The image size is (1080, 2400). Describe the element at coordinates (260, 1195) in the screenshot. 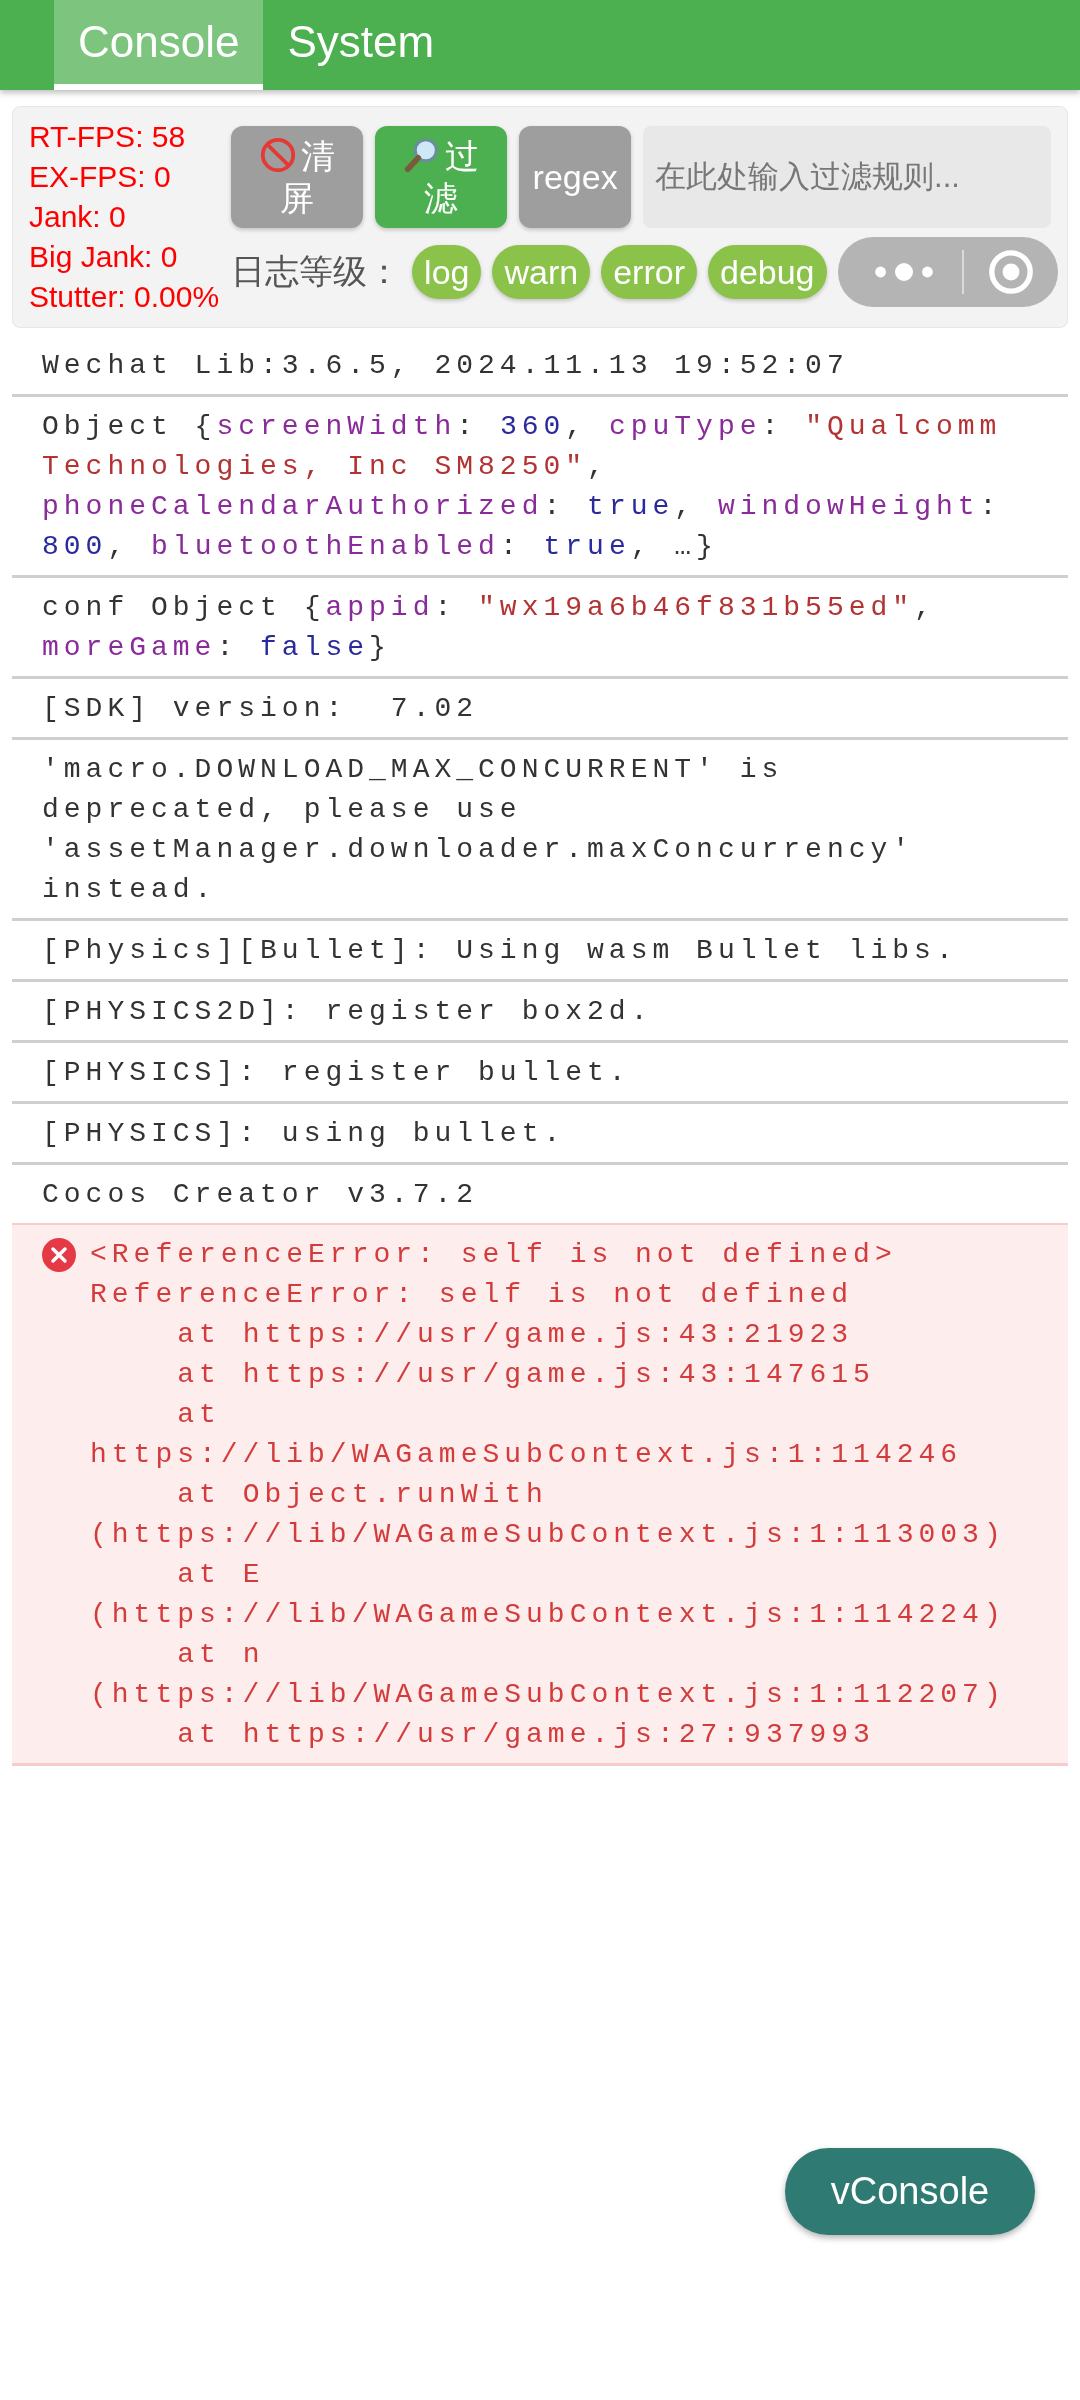

I see `log-message: Cocos Creator v3.7.2` at that location.